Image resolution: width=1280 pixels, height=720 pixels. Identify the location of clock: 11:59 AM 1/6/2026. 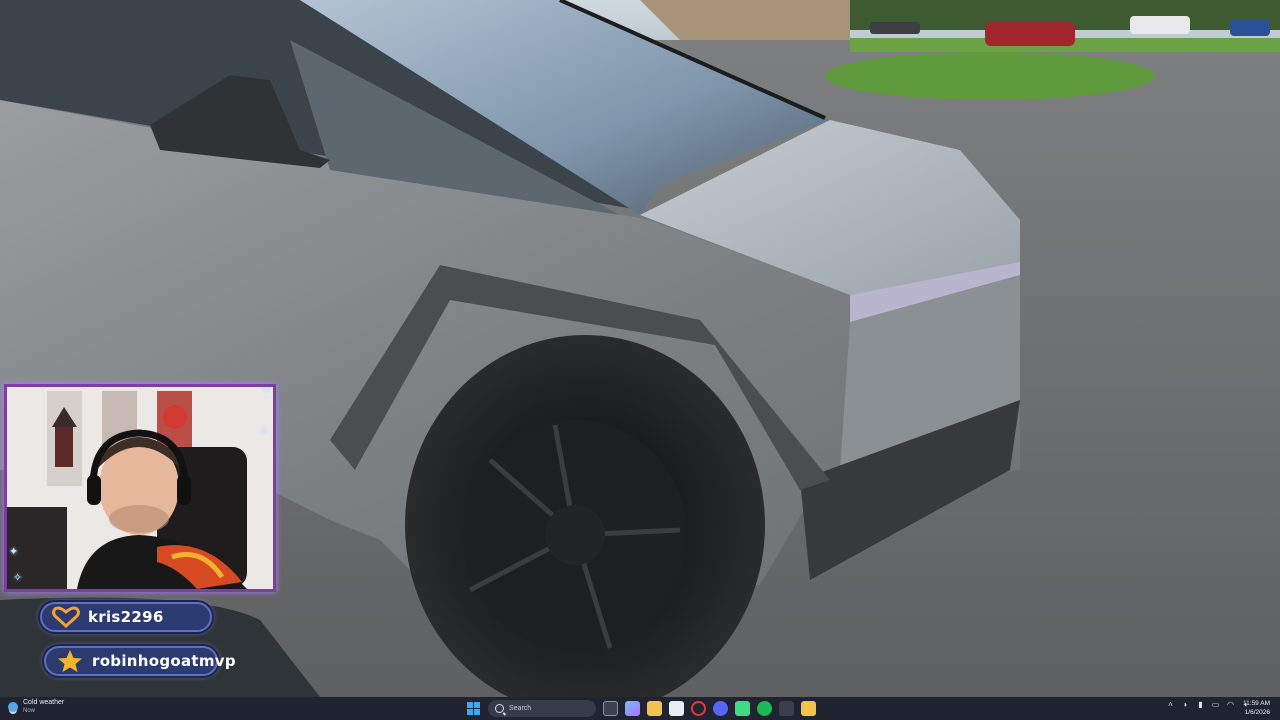
(1256, 708).